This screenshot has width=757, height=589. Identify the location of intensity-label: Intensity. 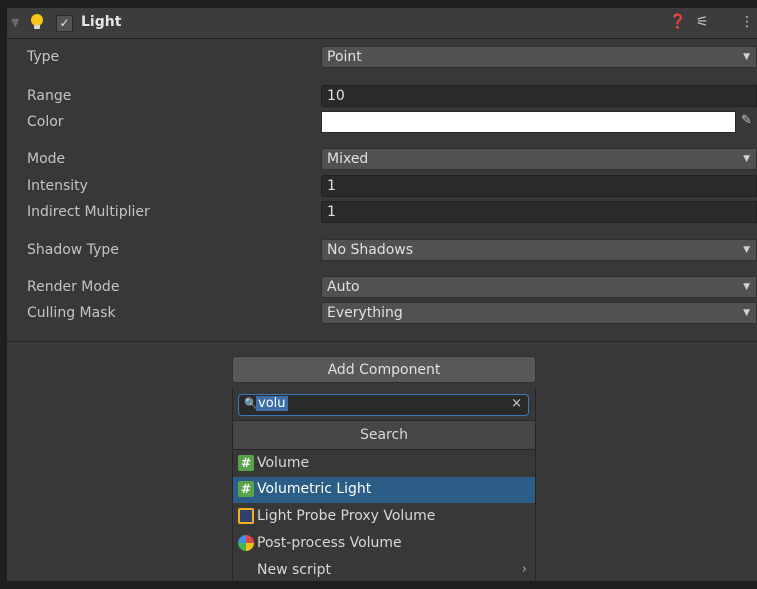
(57, 186).